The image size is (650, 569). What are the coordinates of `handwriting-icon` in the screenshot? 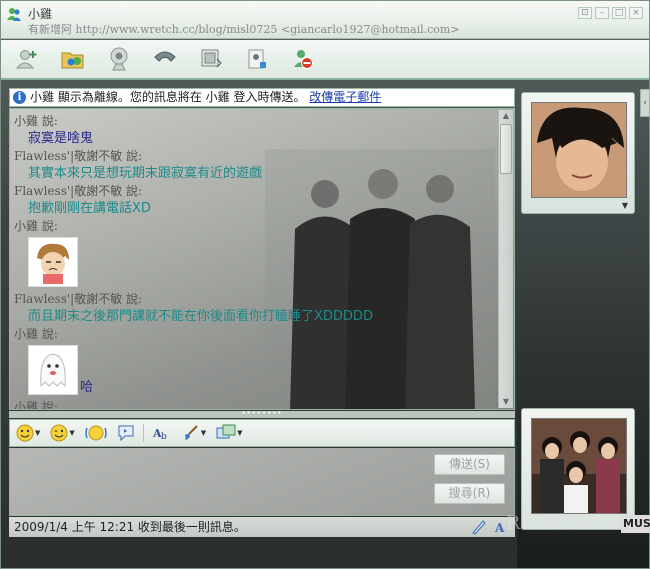 It's located at (479, 527).